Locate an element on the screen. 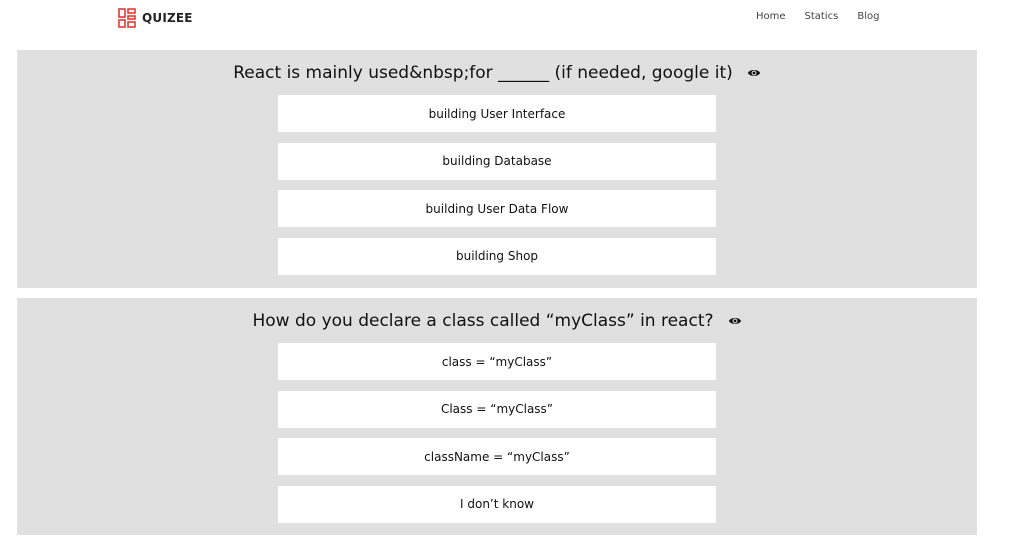  nav-links: Home Statics Blog is located at coordinates (827, 16).